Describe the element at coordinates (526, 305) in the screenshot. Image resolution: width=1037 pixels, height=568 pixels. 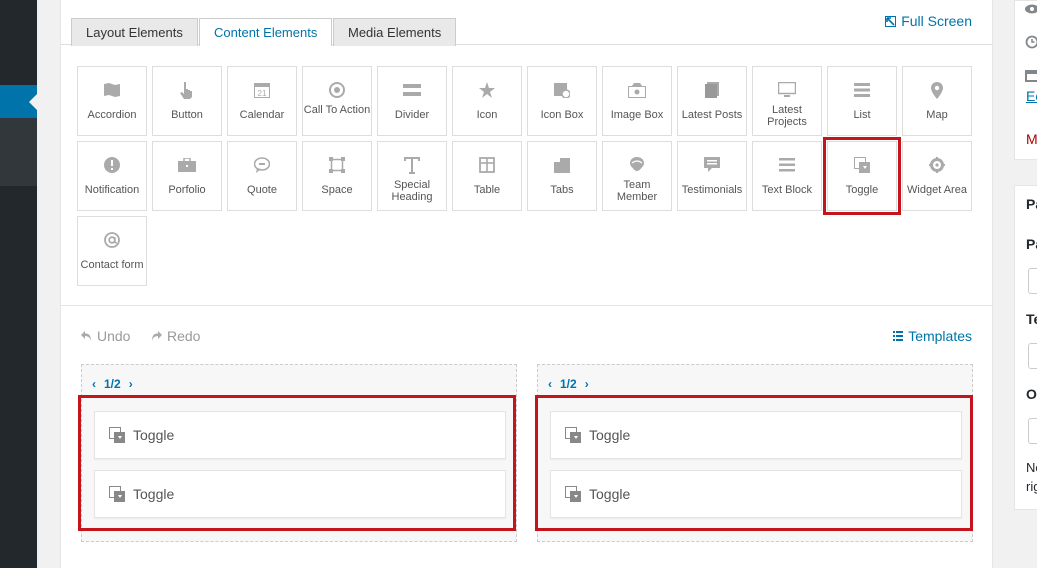
I see `divider-line` at that location.